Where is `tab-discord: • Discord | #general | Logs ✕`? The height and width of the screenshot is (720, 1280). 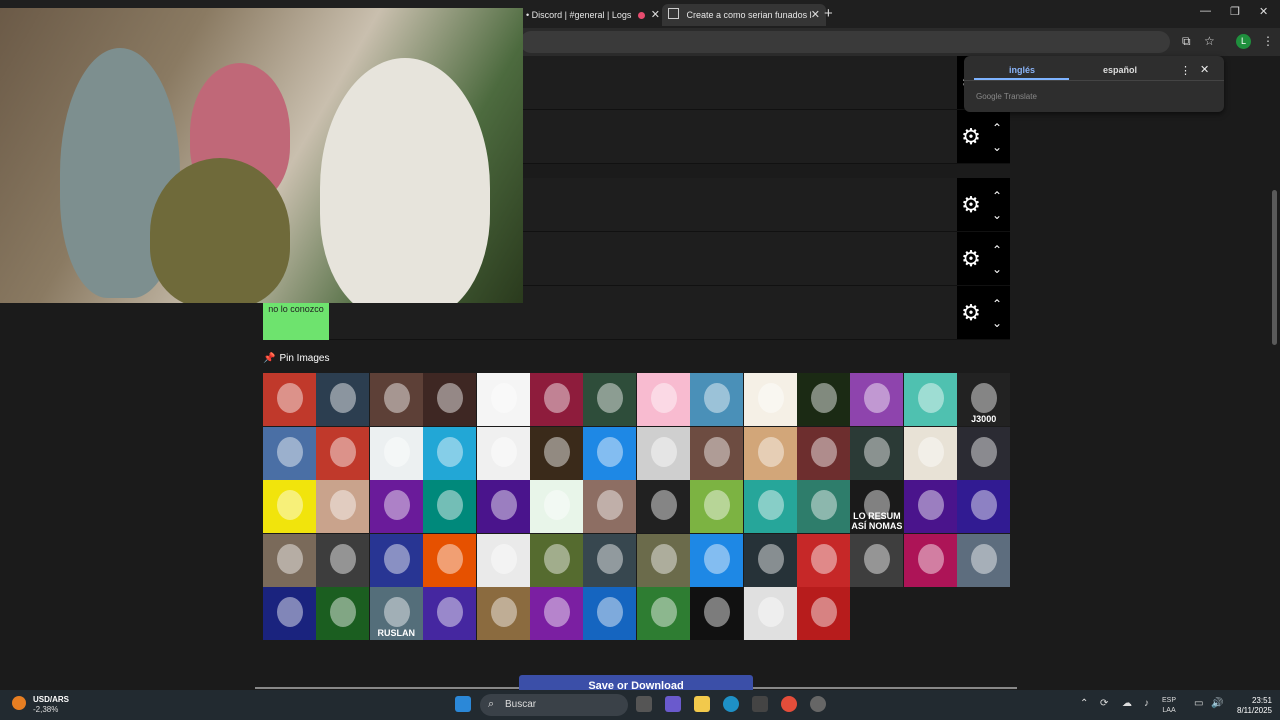 tab-discord: • Discord | #general | Logs ✕ is located at coordinates (593, 15).